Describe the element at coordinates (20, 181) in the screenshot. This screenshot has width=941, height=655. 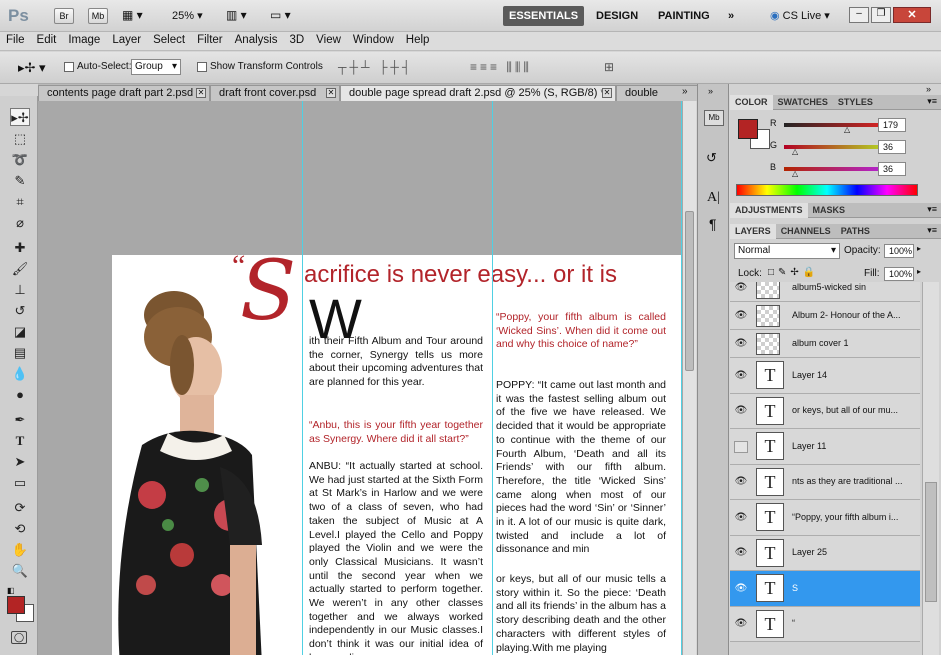
I see `quick-selection-tool-icon: ✎` at that location.